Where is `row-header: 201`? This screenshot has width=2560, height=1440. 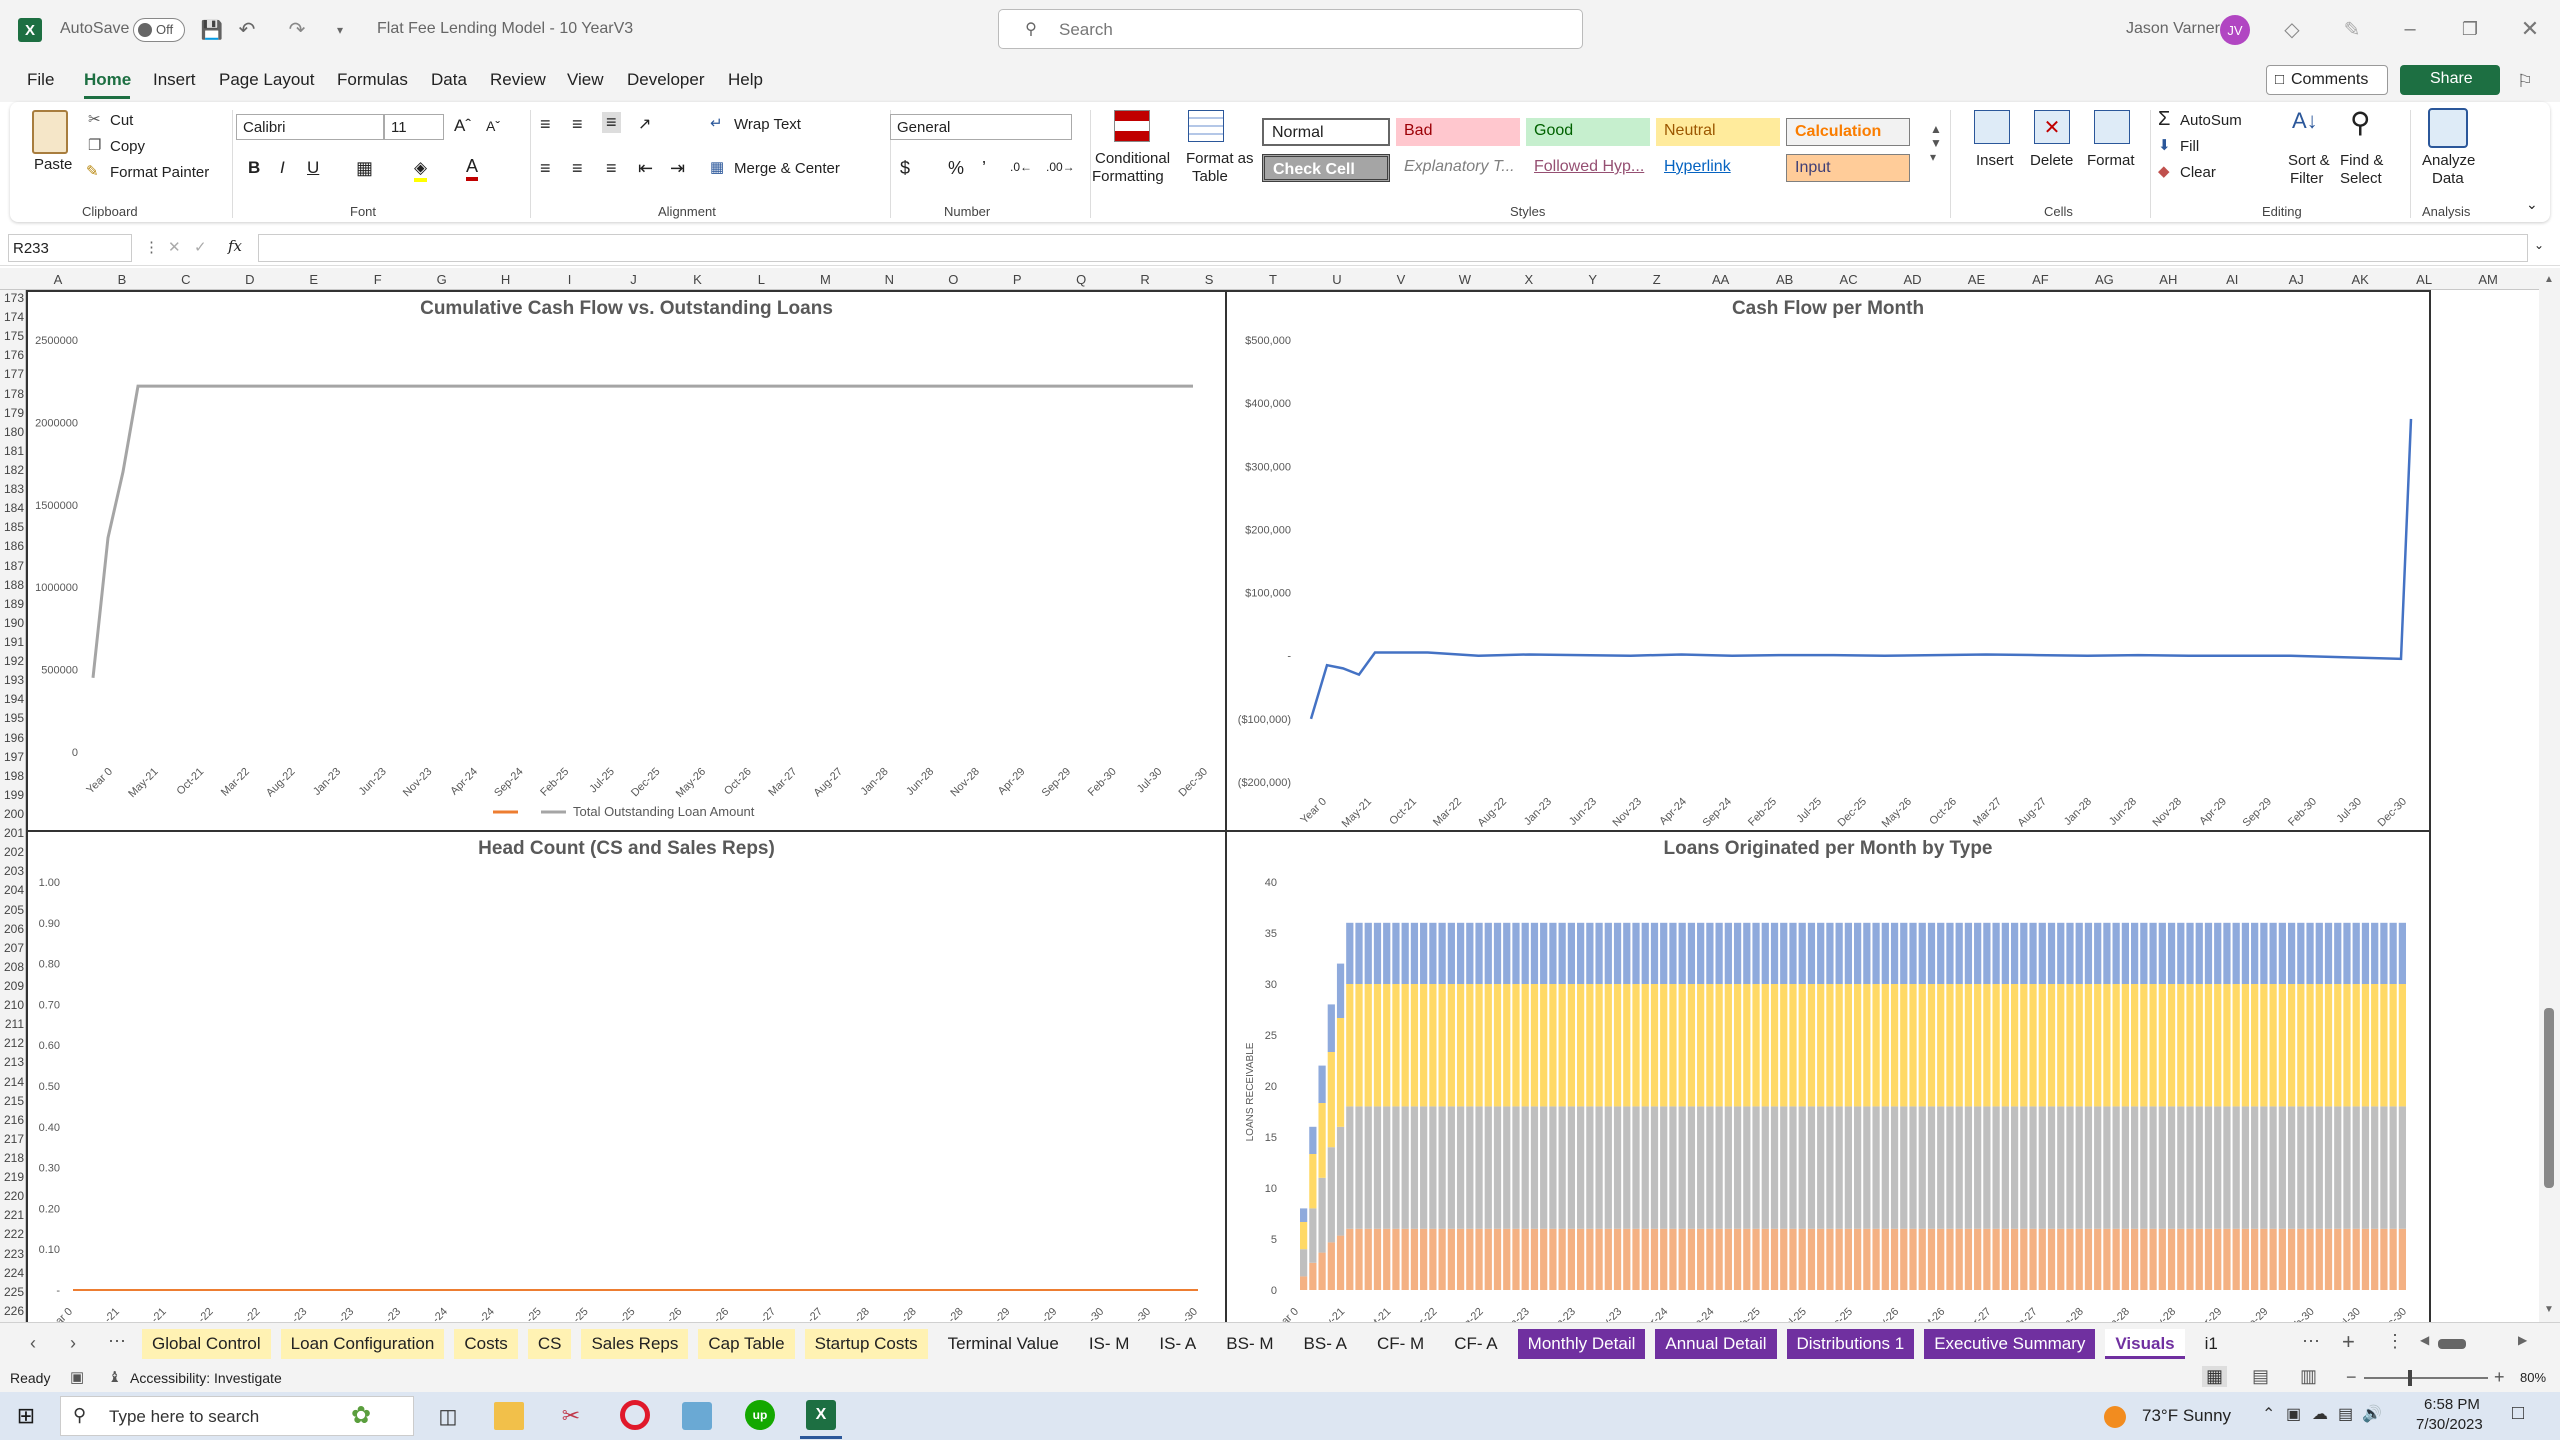 row-header: 201 is located at coordinates (12, 833).